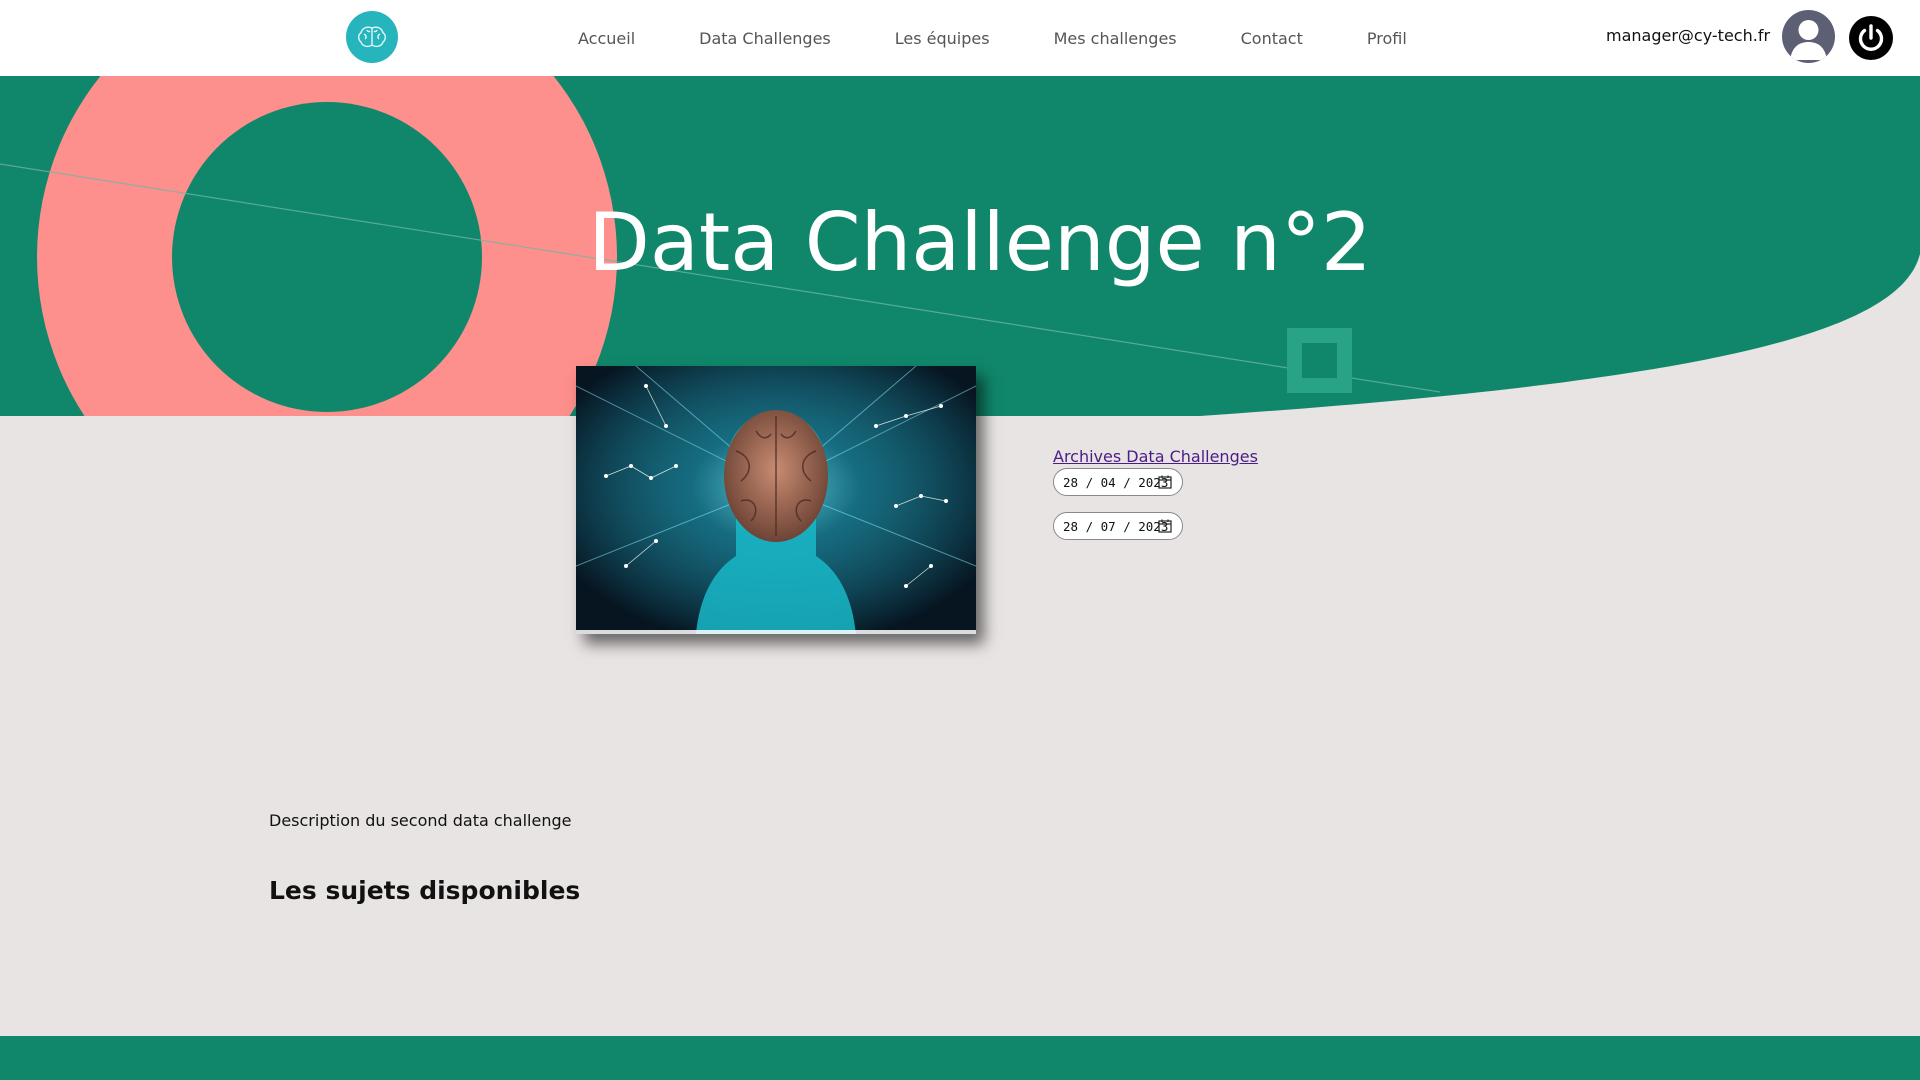  I want to click on start-date-value: 28 / 04 / 2023, so click(1116, 482).